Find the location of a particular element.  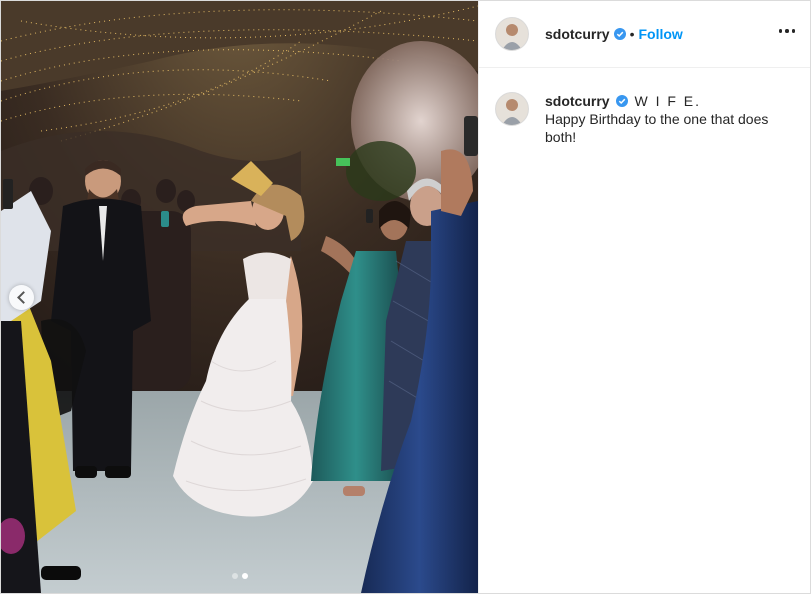

avatar is located at coordinates (512, 34).